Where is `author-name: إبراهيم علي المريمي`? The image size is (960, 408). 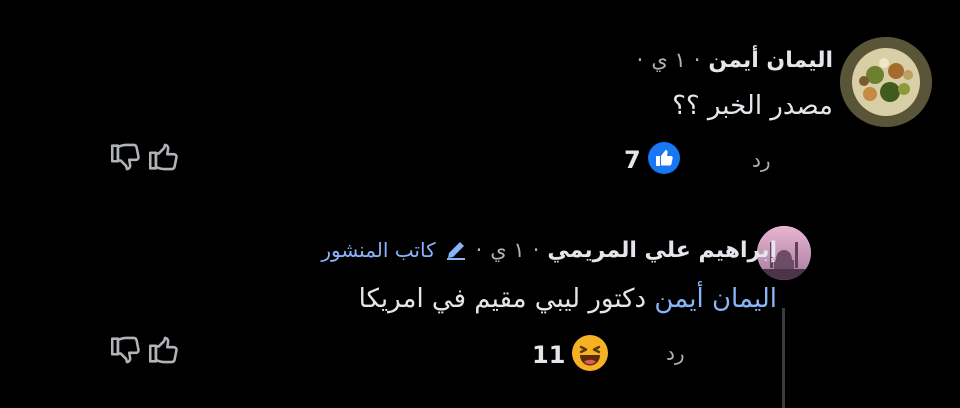 author-name: إبراهيم علي المريمي is located at coordinates (662, 250).